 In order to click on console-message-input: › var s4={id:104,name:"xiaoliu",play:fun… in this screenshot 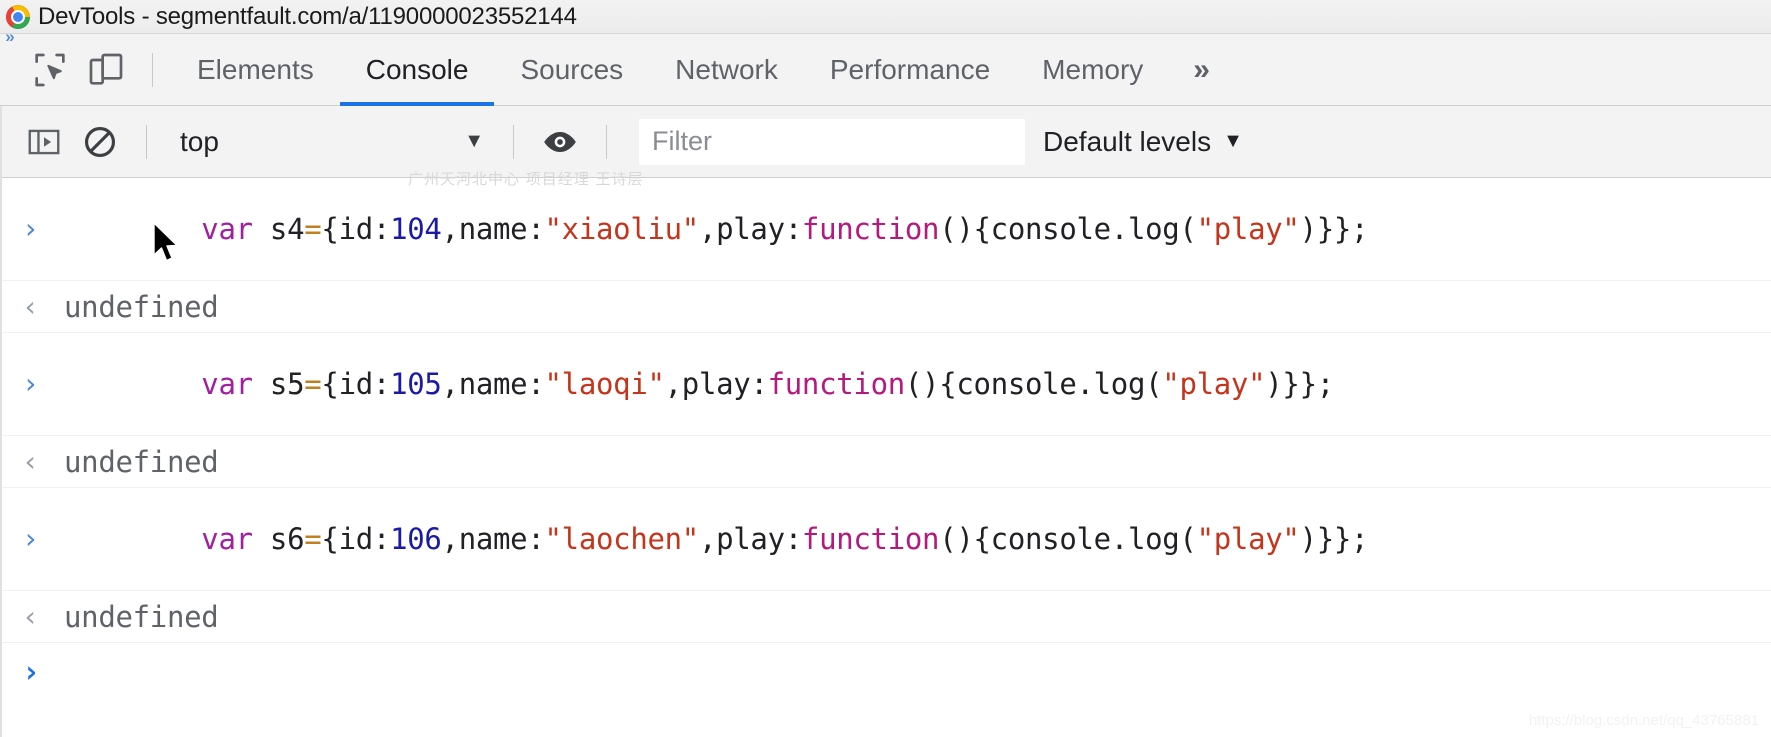, I will do `click(885, 229)`.